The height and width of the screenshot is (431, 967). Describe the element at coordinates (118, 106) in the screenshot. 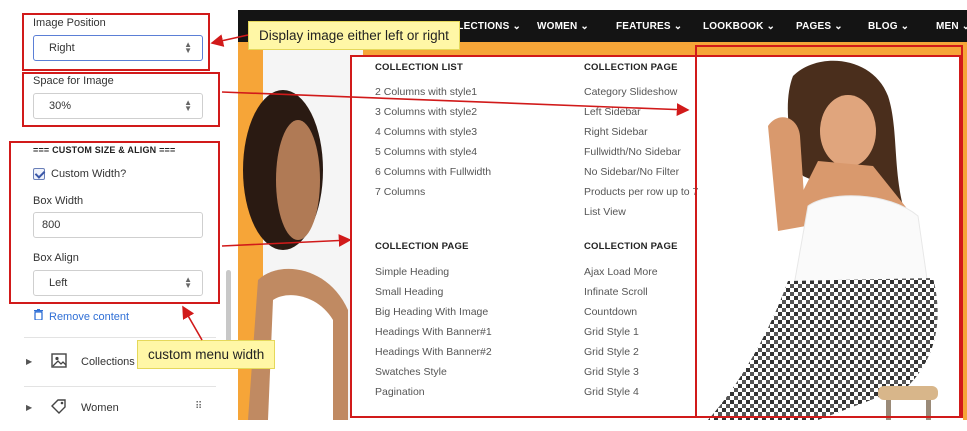

I see `space-for-image-select: 30% ▲ ▼` at that location.